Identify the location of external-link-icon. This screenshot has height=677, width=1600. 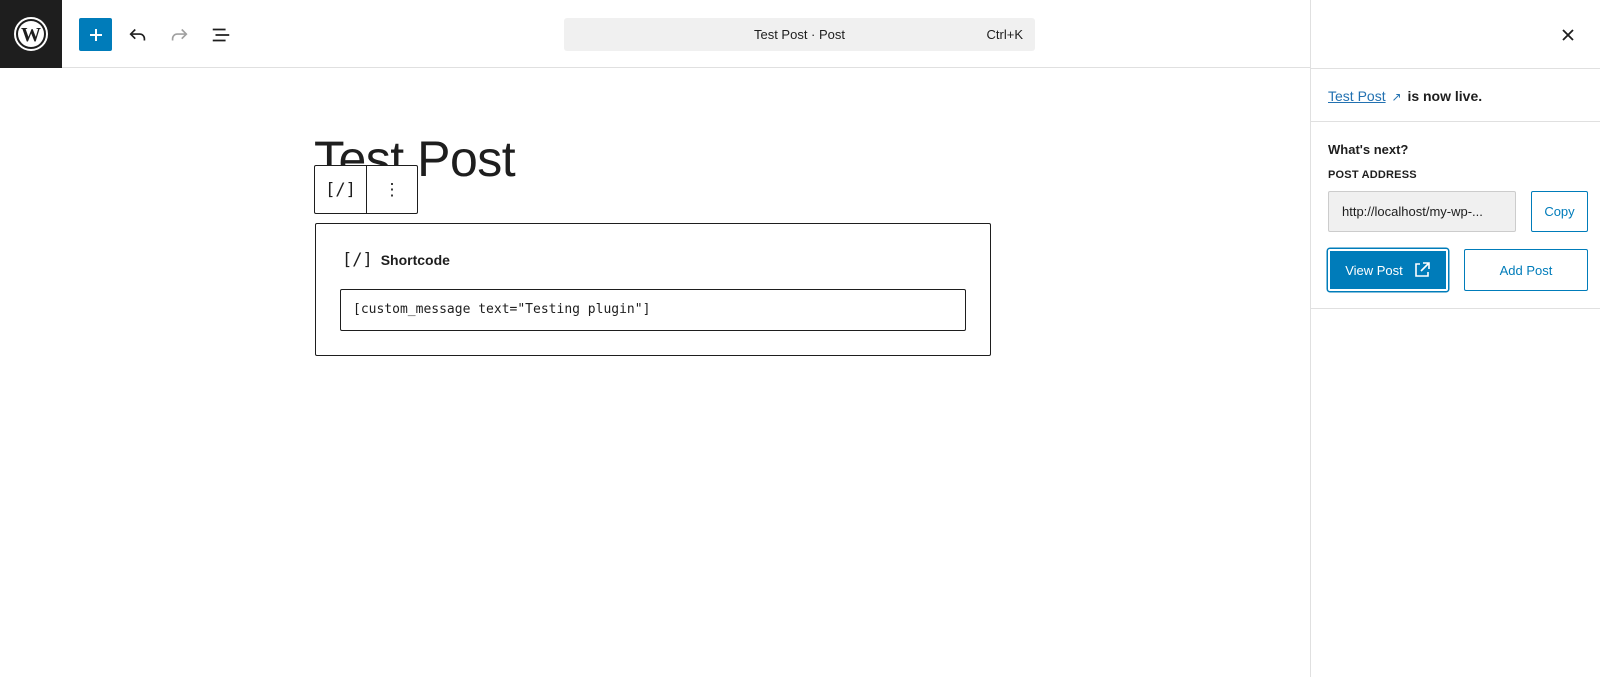
(1422, 269).